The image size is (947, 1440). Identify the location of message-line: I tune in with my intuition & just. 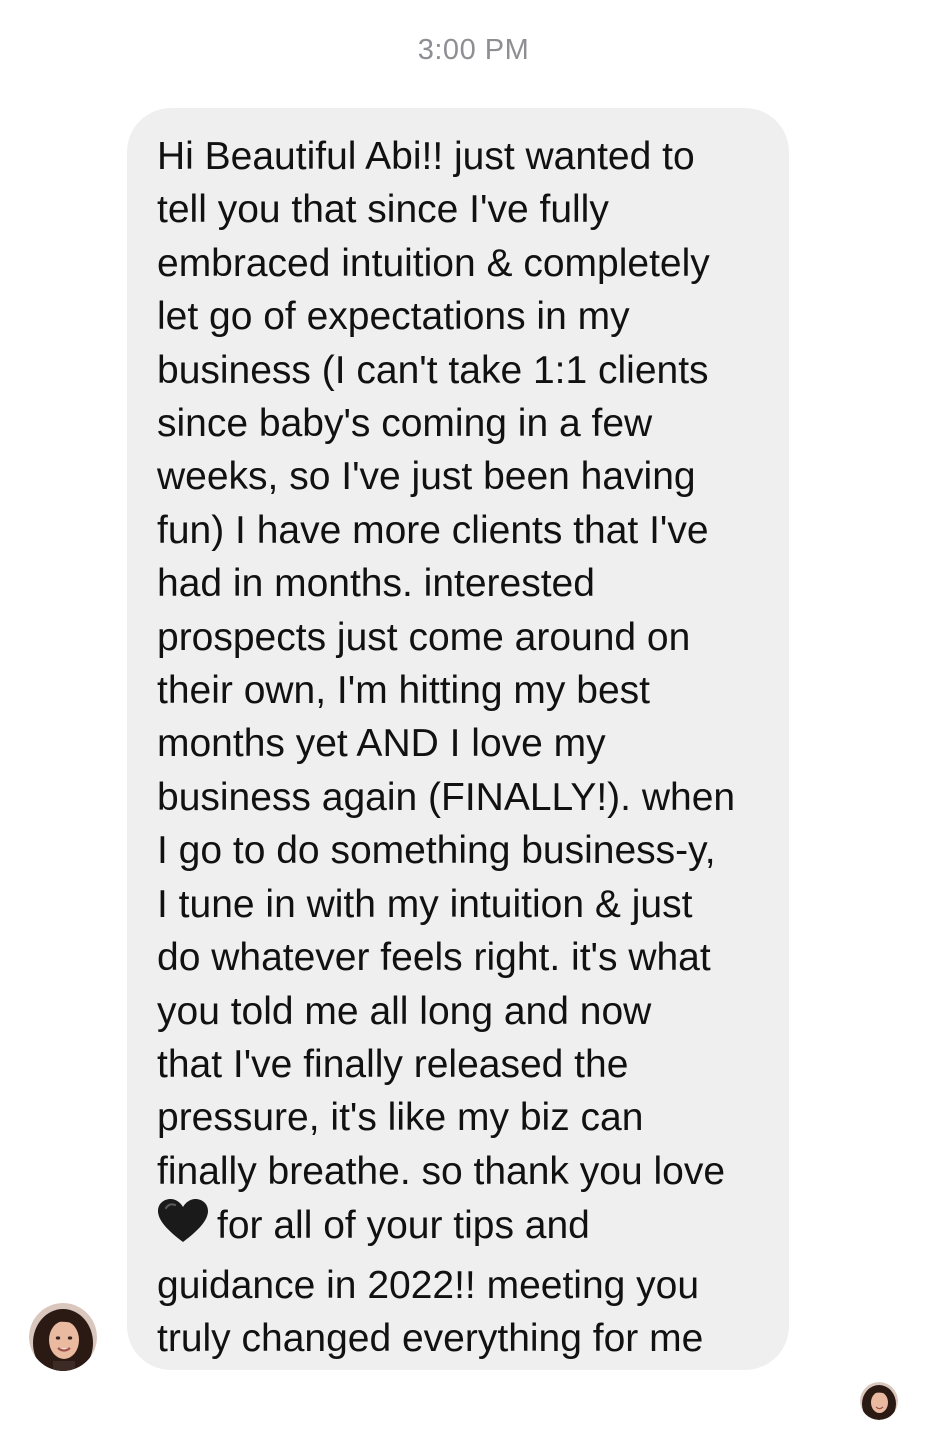
(425, 904).